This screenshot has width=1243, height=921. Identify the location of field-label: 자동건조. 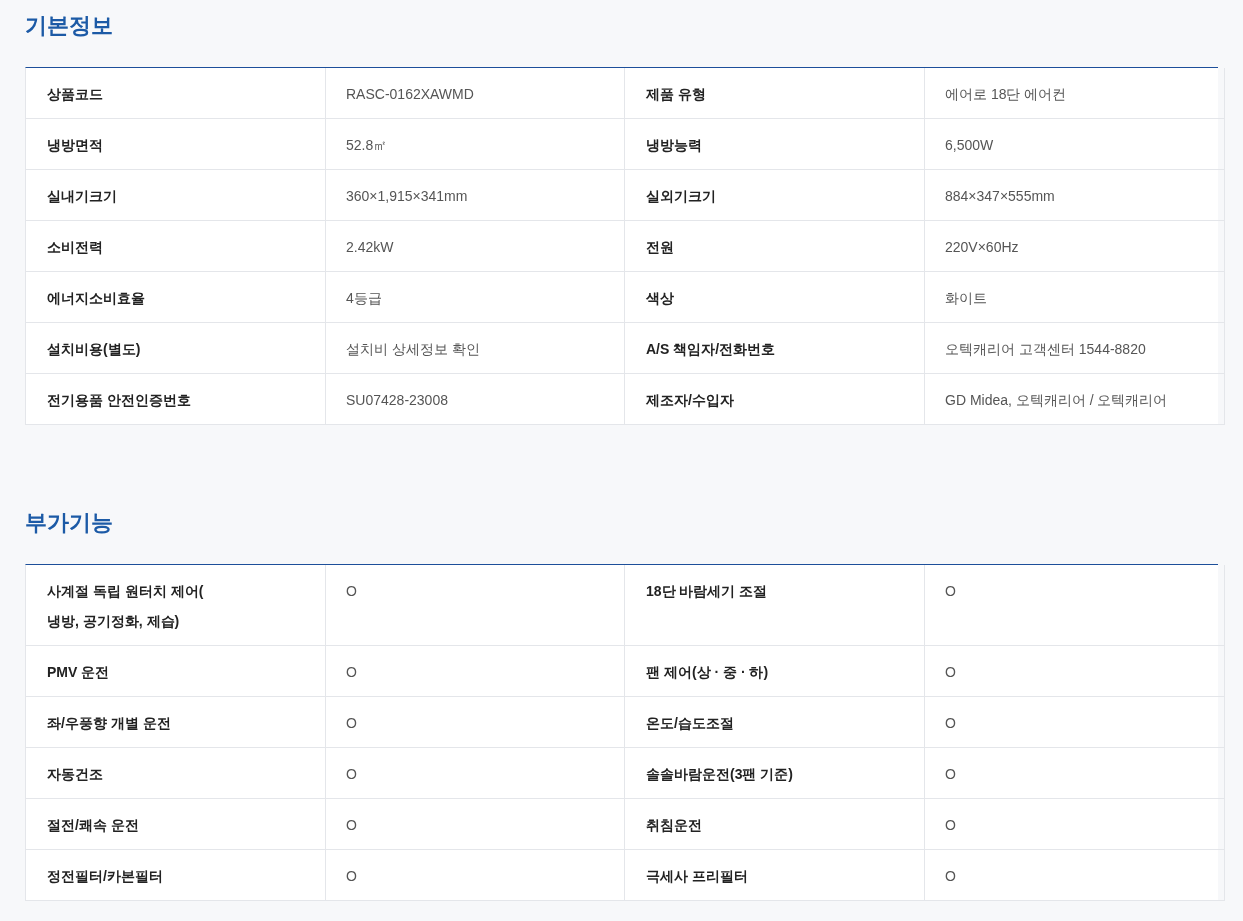
(75, 774).